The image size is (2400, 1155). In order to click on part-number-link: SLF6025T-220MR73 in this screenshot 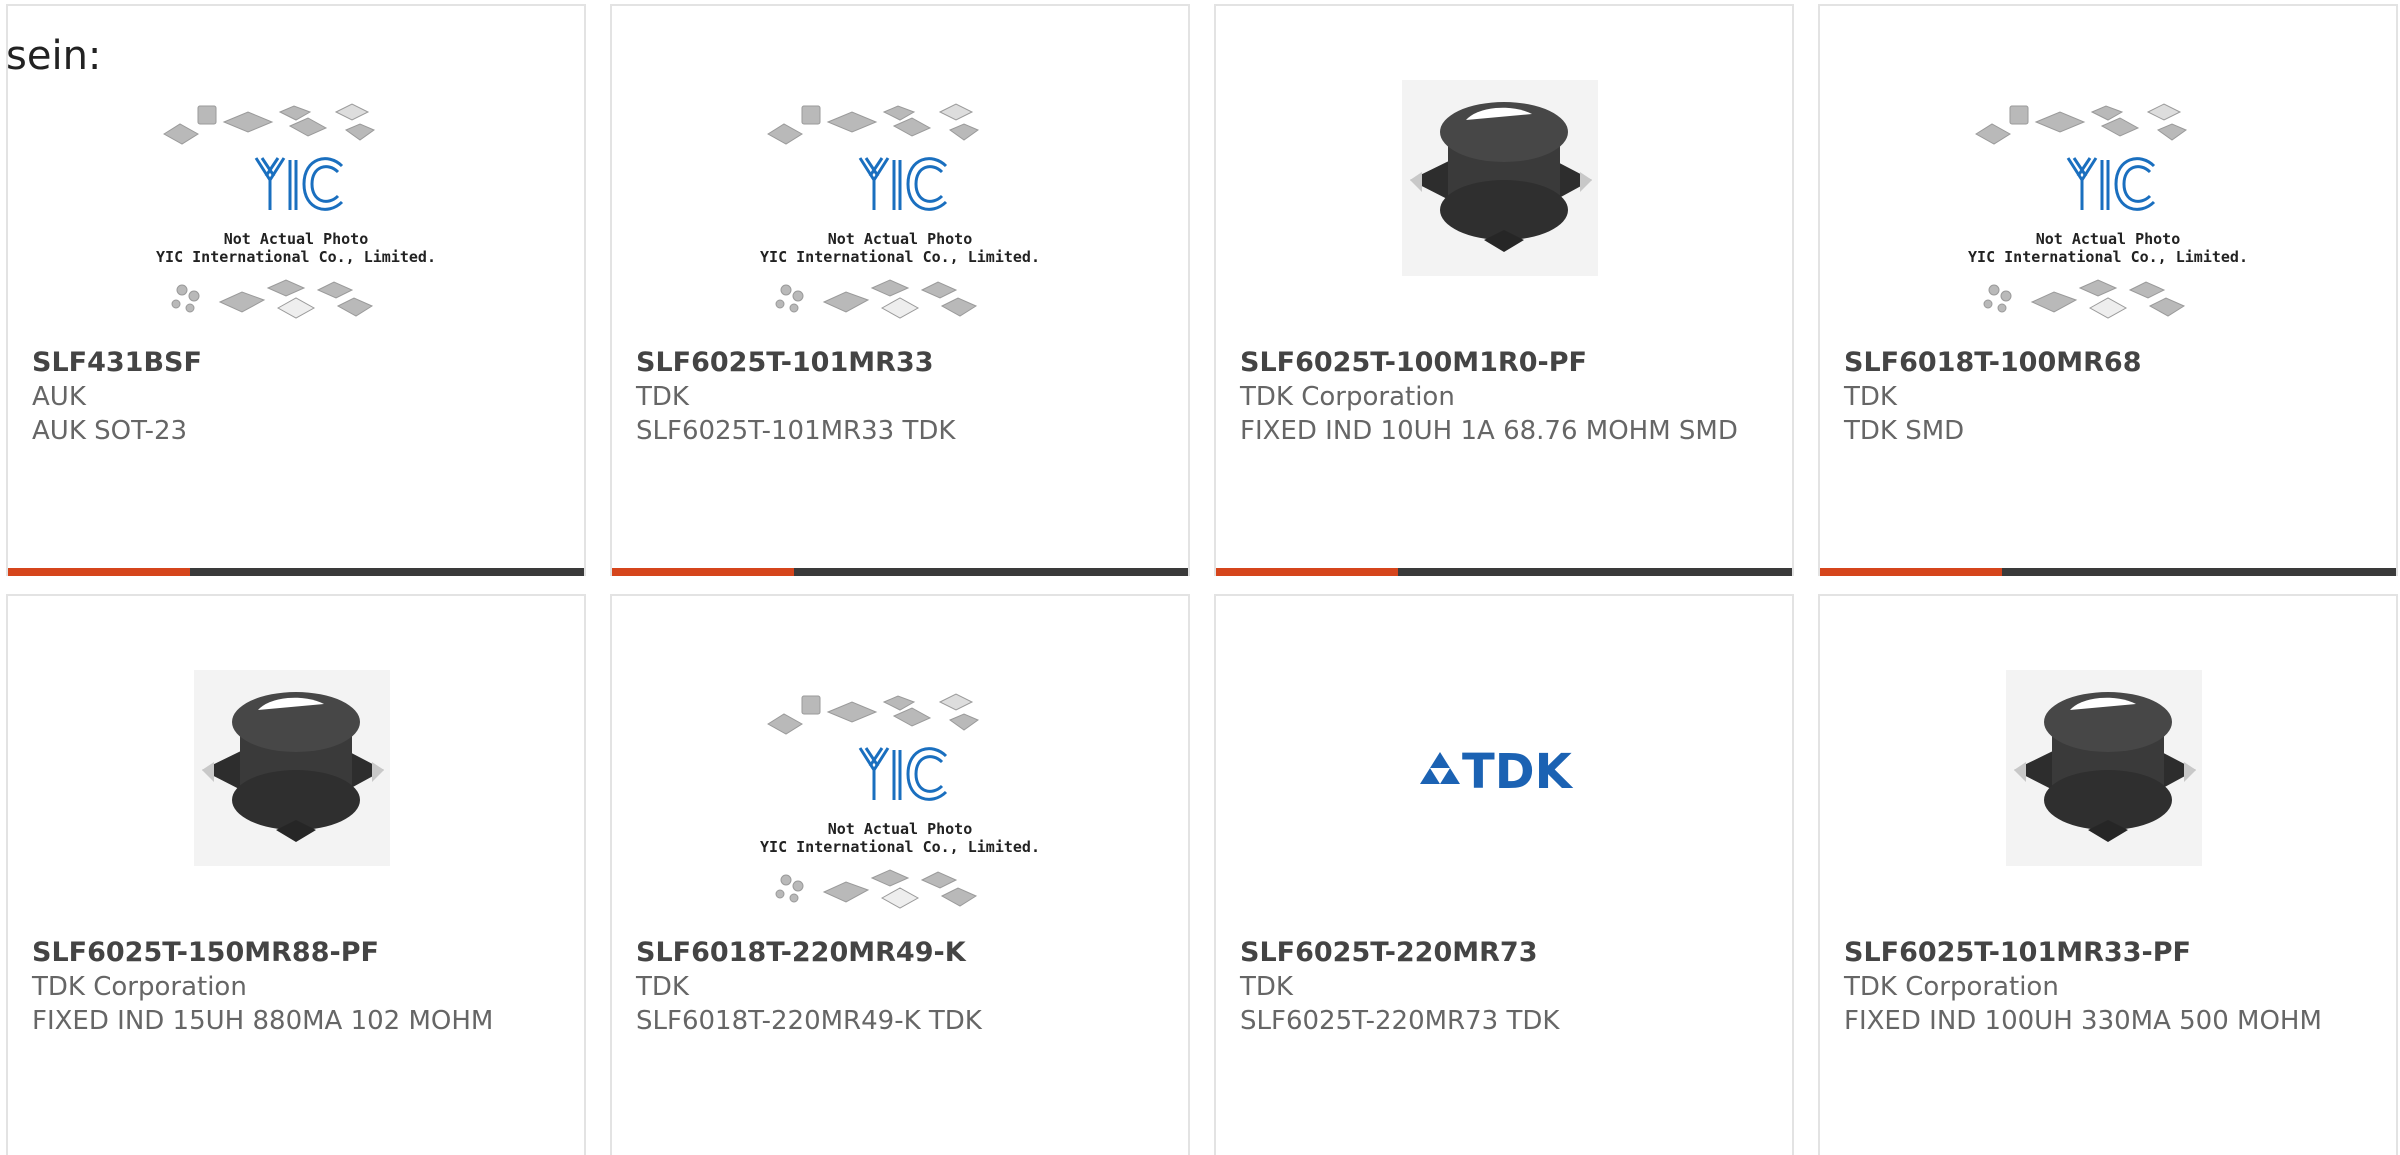, I will do `click(1510, 953)`.